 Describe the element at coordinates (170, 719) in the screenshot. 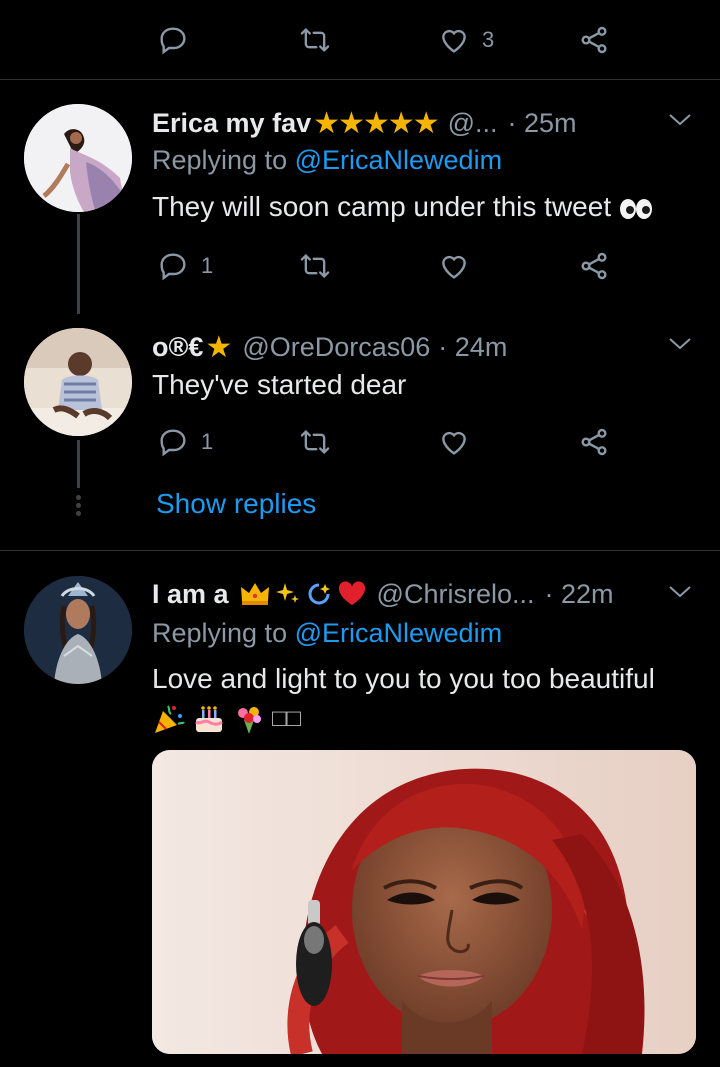

I see `party-popper-icon` at that location.